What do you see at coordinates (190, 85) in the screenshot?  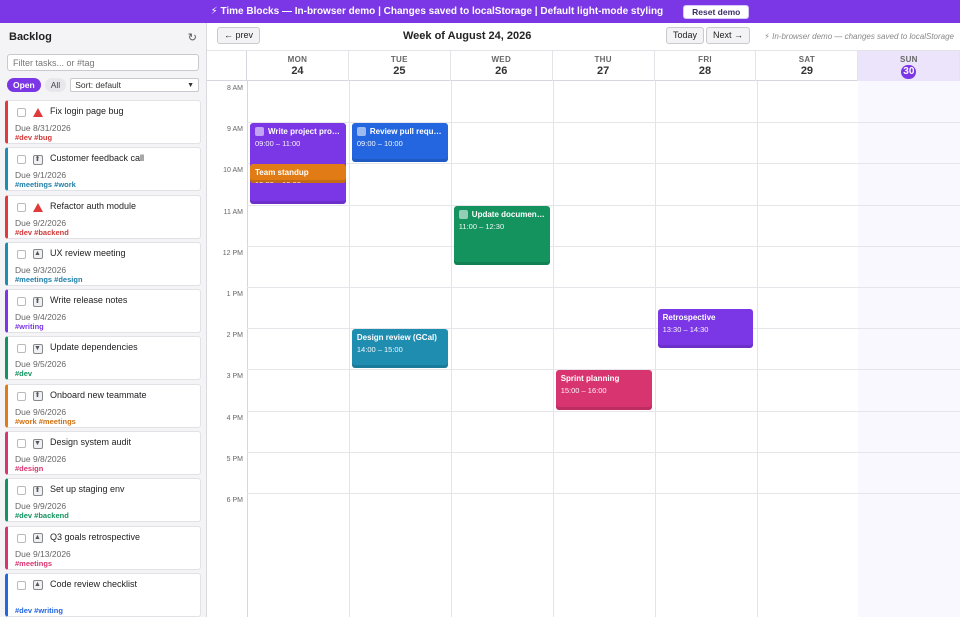 I see `chevron-down-icon: ▼` at bounding box center [190, 85].